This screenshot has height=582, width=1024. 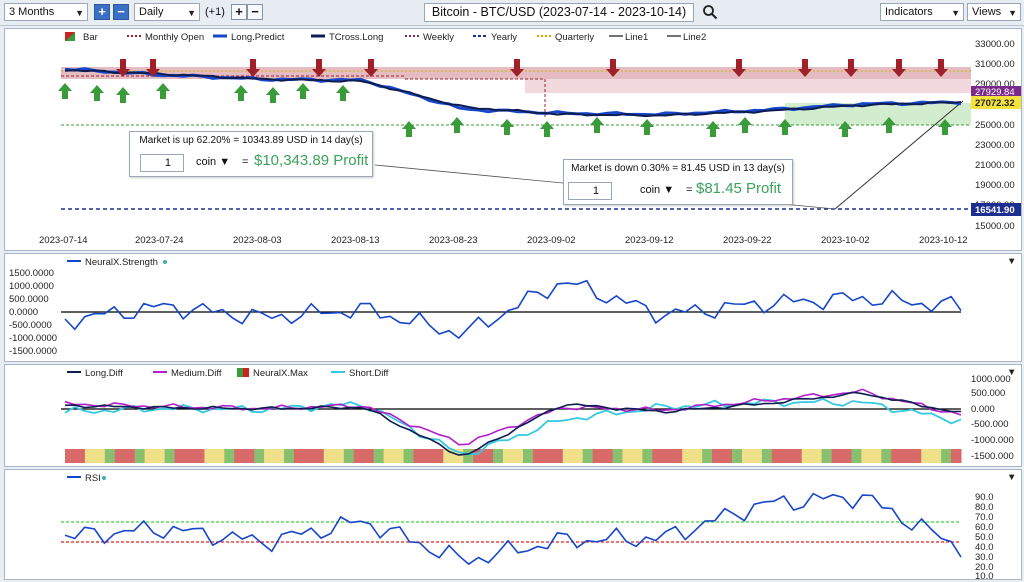 I want to click on price-tag-current-text: 27072.32, so click(x=995, y=103).